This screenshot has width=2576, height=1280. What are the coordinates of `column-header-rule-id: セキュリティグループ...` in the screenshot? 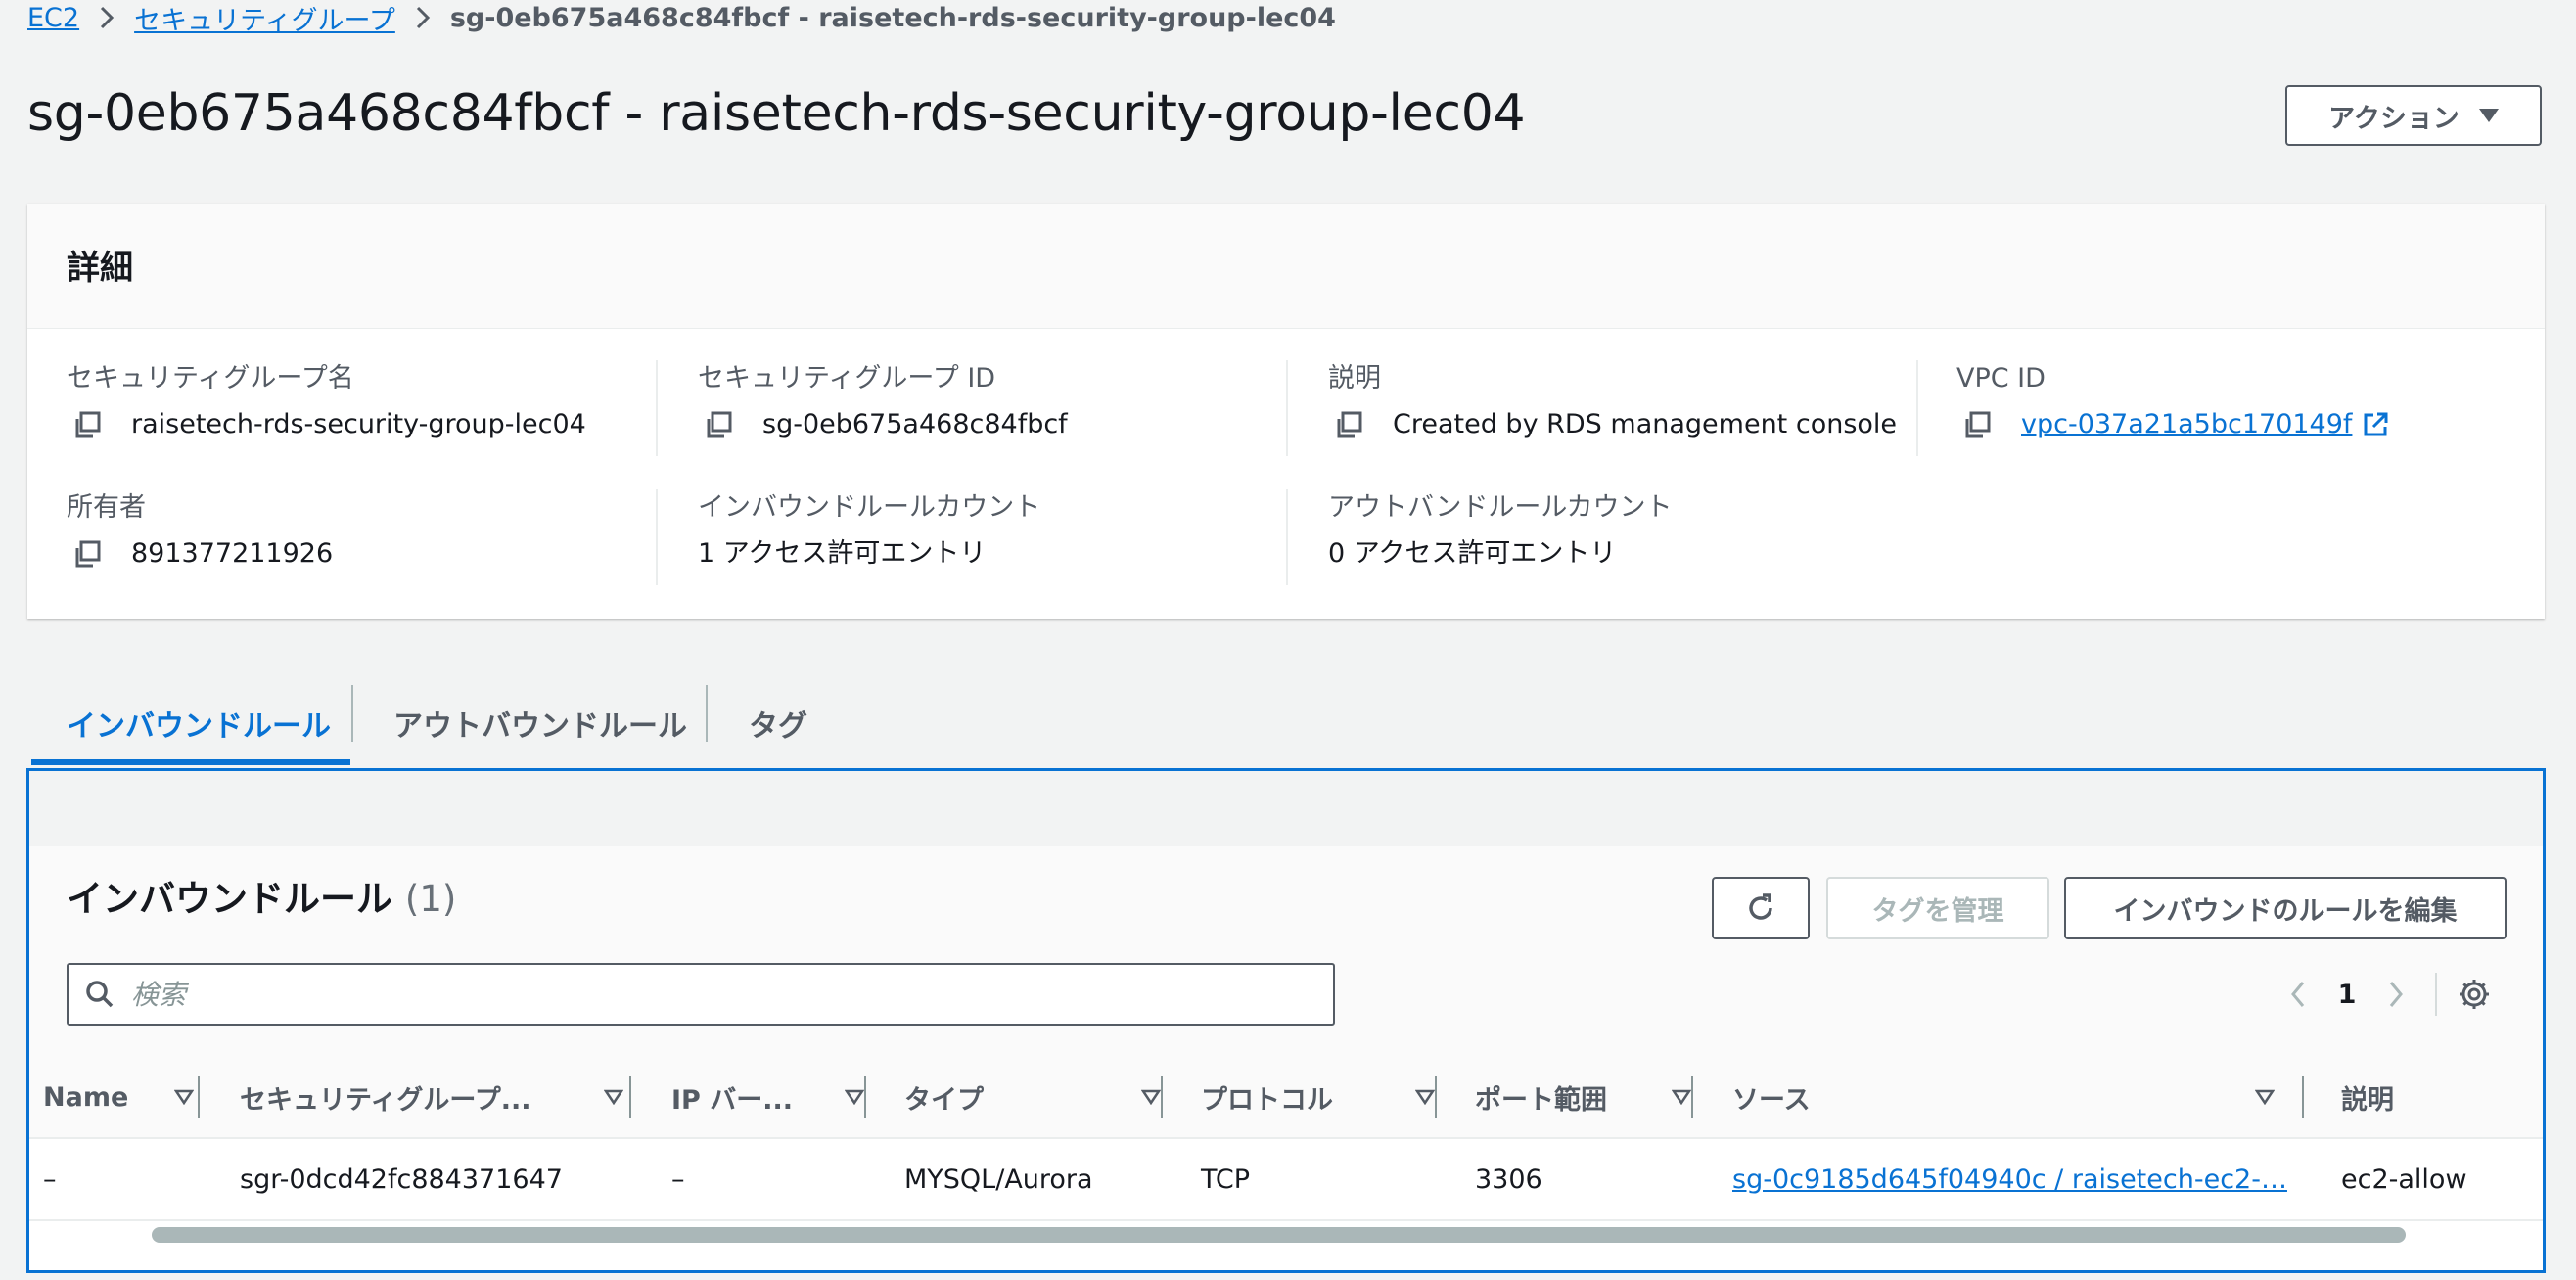 It's located at (386, 1097).